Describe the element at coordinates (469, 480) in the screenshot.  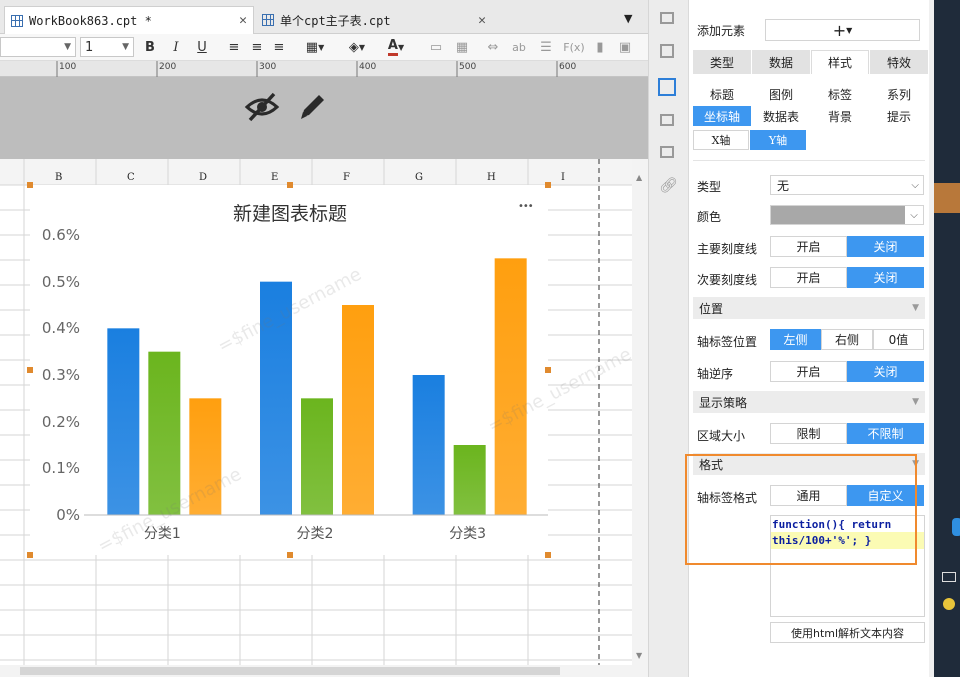
I see `bar-series2-cat3` at that location.